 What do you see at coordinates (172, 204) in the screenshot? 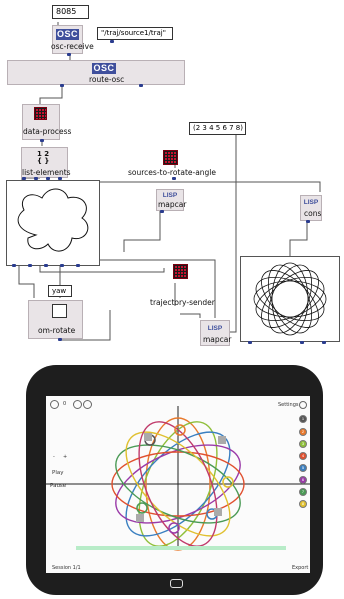
I see `mapcar-label-1: mapcar` at bounding box center [172, 204].